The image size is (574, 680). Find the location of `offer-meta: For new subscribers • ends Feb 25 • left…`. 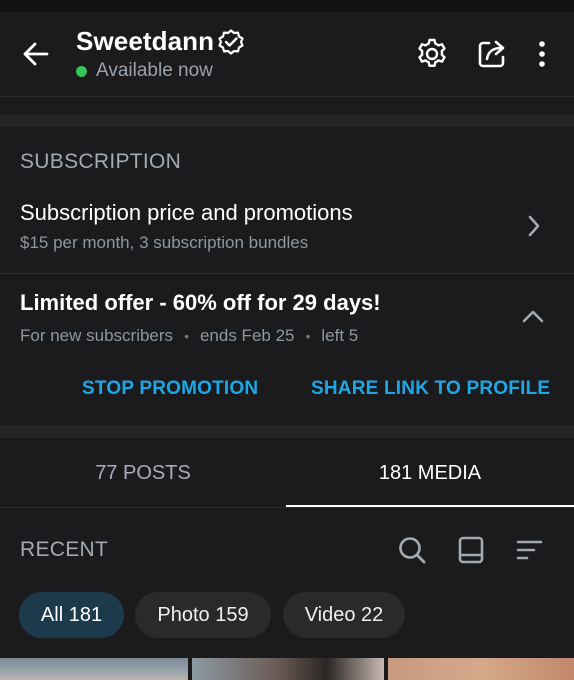

offer-meta: For new subscribers • ends Feb 25 • left… is located at coordinates (189, 336).